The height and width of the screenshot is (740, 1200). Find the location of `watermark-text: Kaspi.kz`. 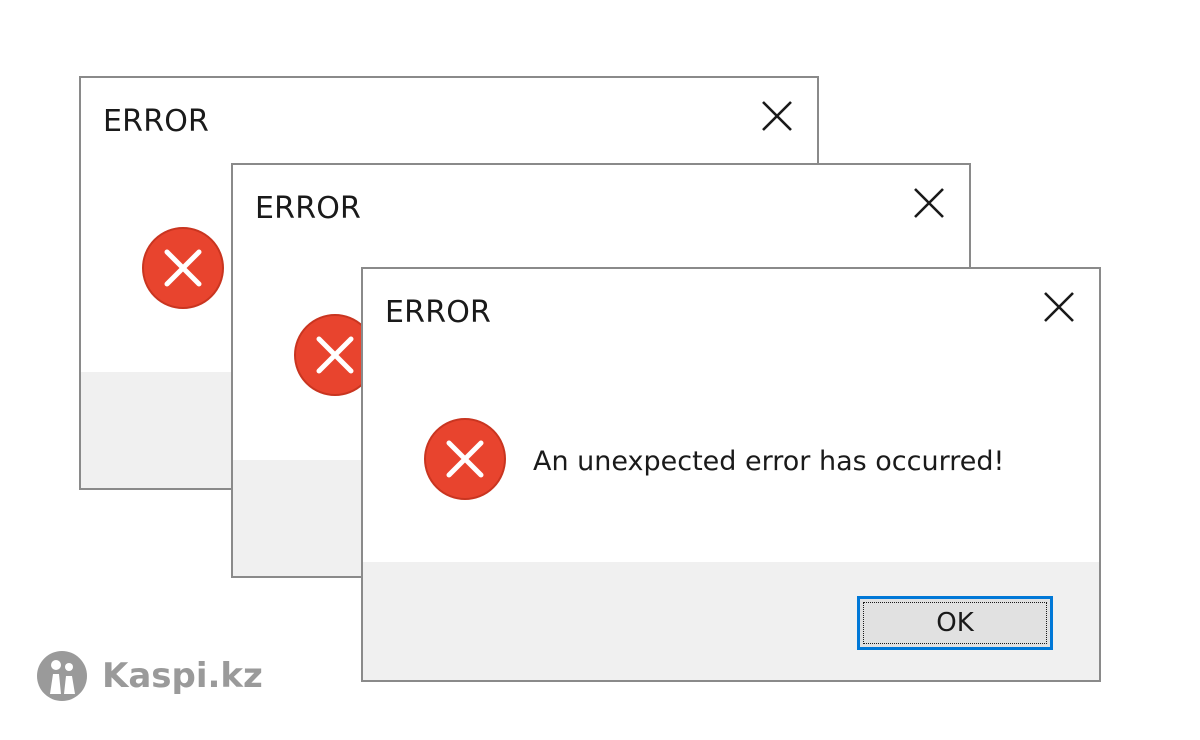

watermark-text: Kaspi.kz is located at coordinates (182, 676).